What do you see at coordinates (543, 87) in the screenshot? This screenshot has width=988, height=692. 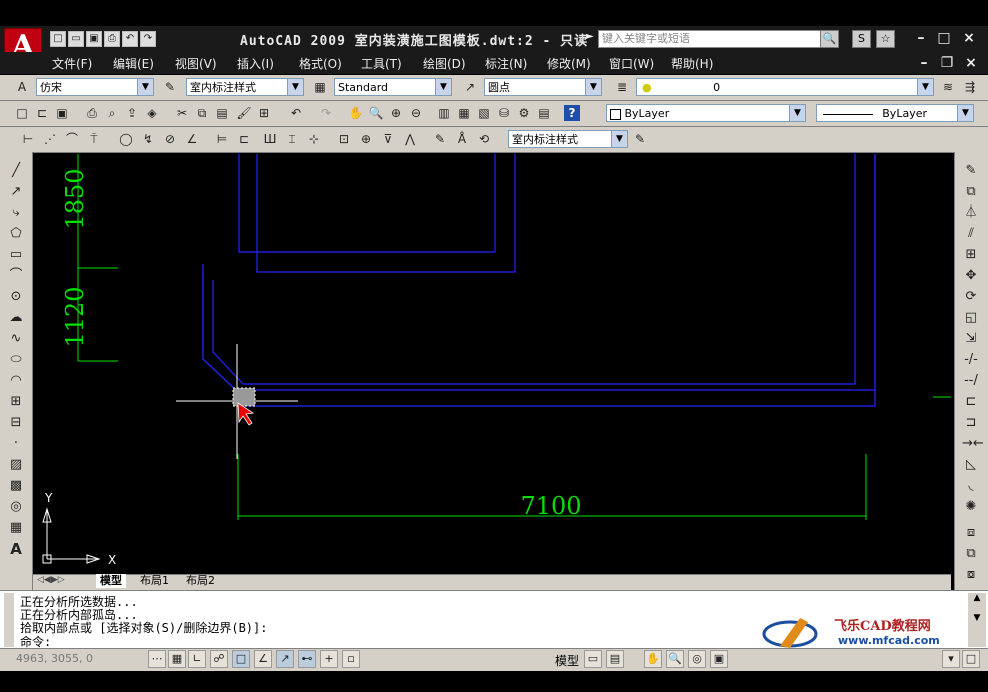 I see `multileader-style-combo: 圆点 ▼` at bounding box center [543, 87].